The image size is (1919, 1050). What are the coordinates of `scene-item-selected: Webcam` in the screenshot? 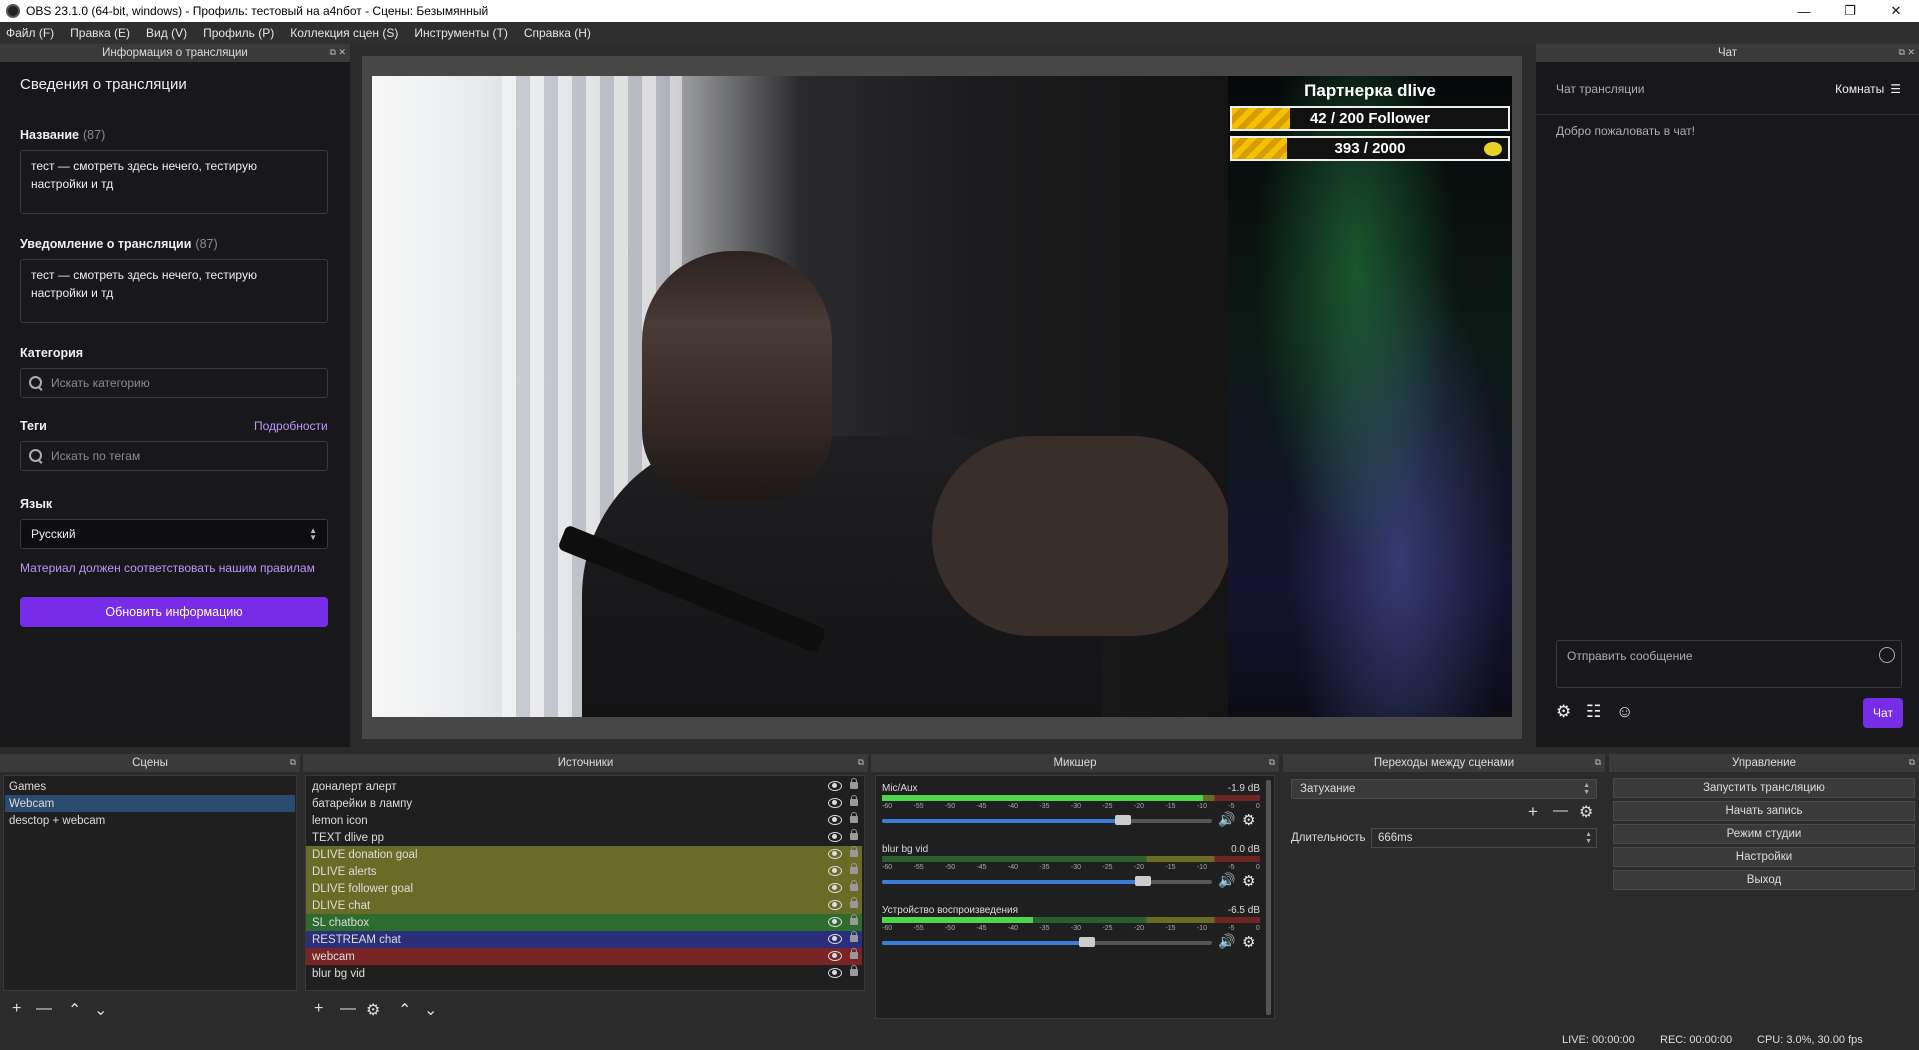 It's located at (150, 803).